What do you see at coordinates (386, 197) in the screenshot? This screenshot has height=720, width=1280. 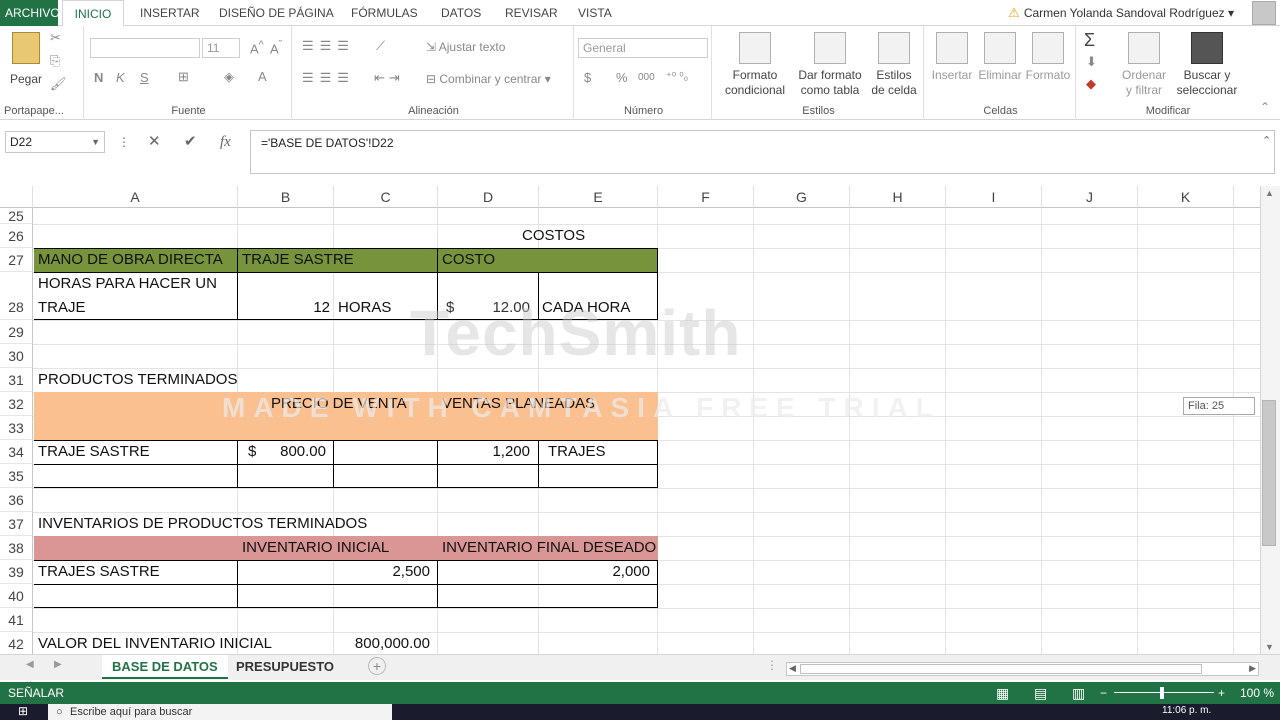 I see `column-header-c: C` at bounding box center [386, 197].